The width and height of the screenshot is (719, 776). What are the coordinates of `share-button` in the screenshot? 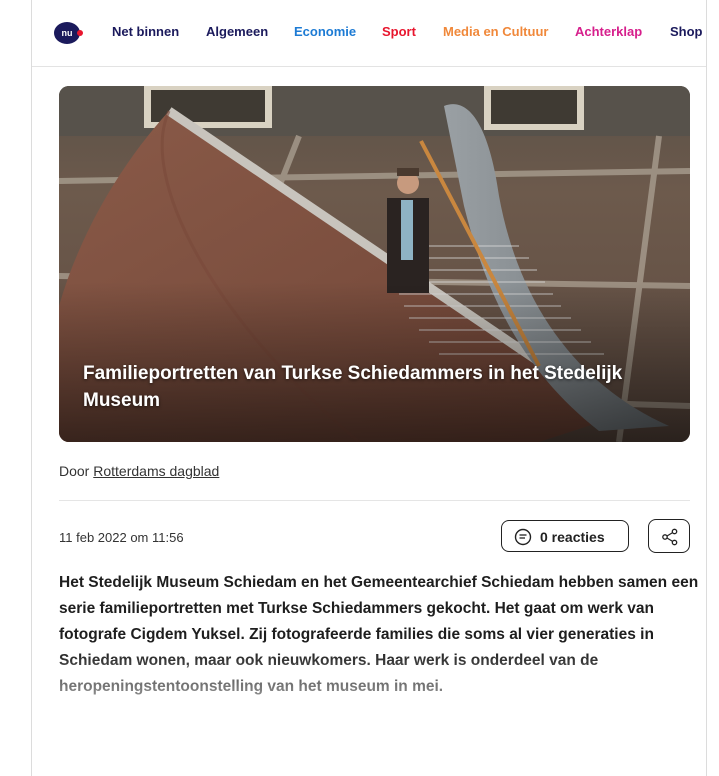 It's located at (669, 536).